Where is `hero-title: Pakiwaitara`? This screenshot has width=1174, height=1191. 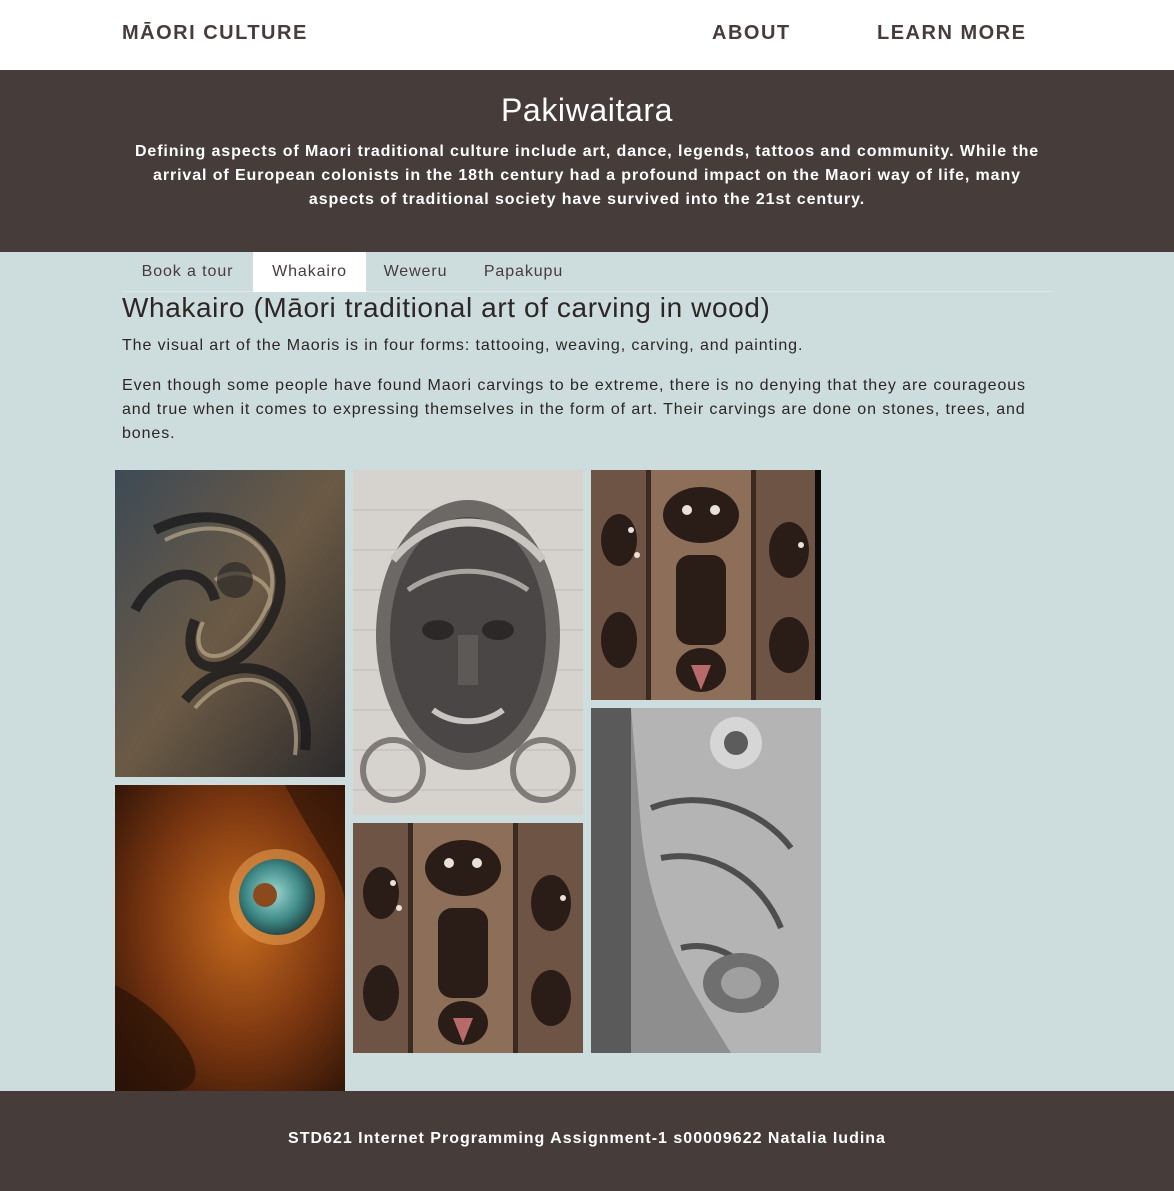
hero-title: Pakiwaitara is located at coordinates (586, 110).